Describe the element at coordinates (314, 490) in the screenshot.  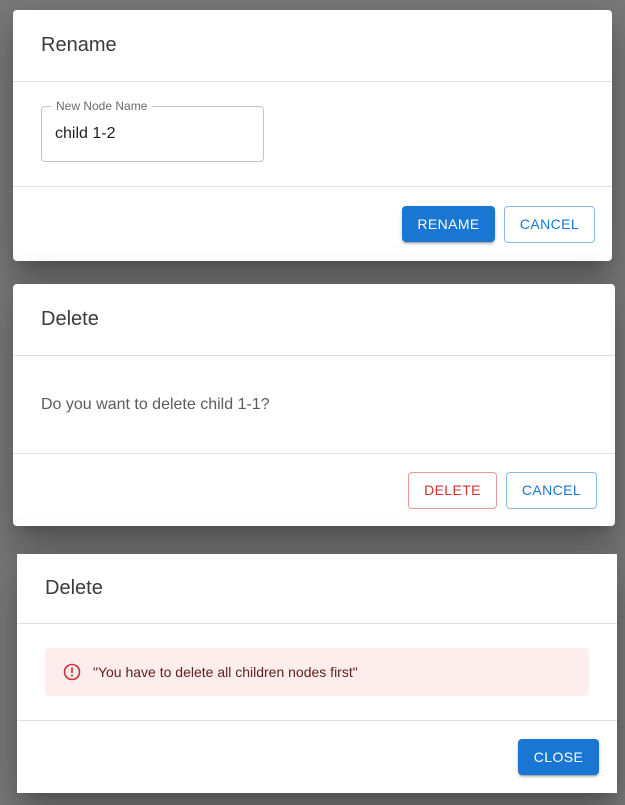
I see `delete-dialog-actions: DELETE CANCEL` at that location.